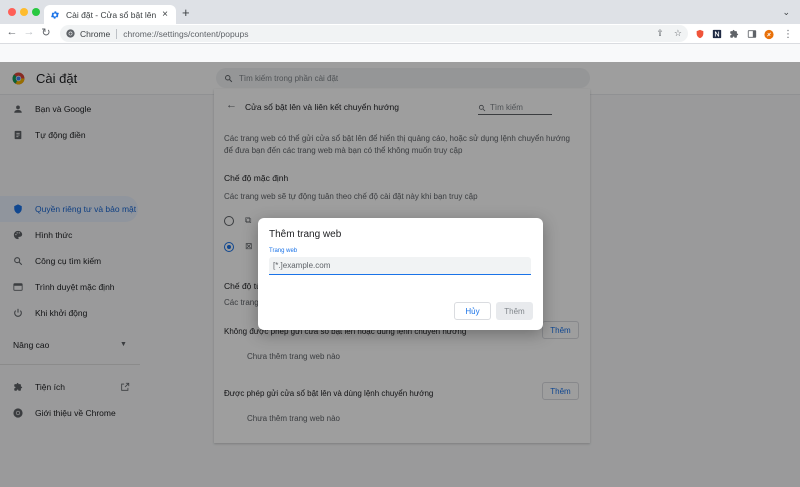 The height and width of the screenshot is (487, 800). I want to click on new-tab-button: +, so click(186, 13).